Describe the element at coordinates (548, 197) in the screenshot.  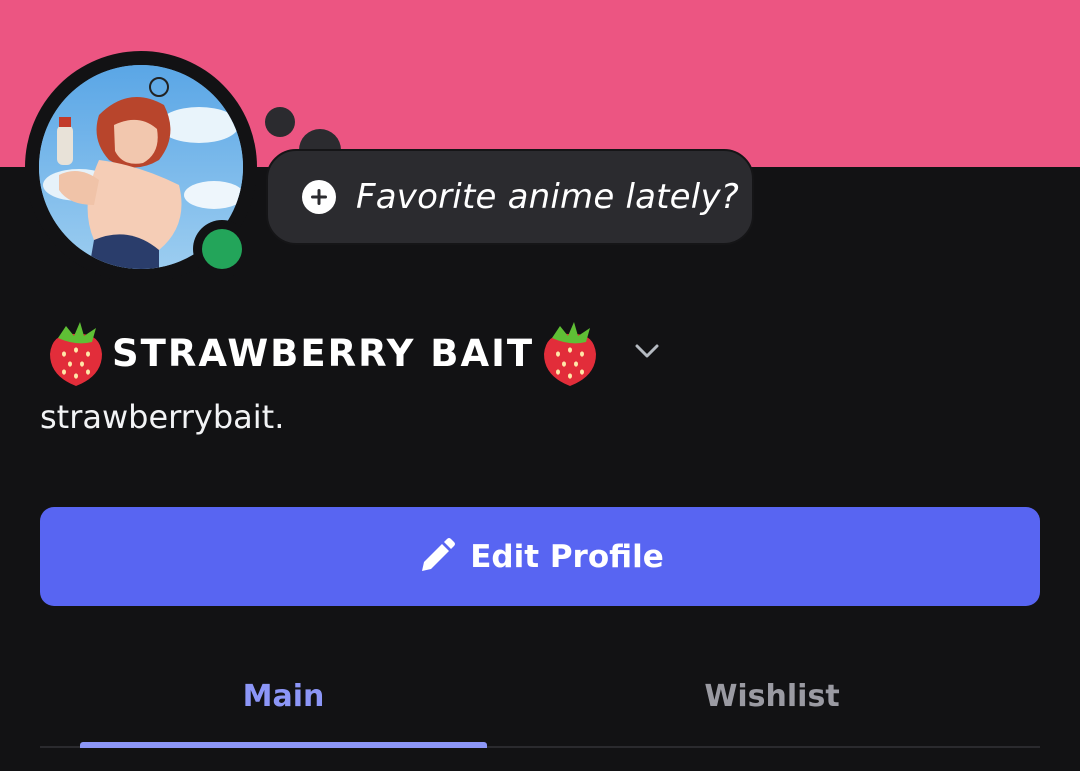
I see `status-prompt-text: Favorite anime lately?` at that location.